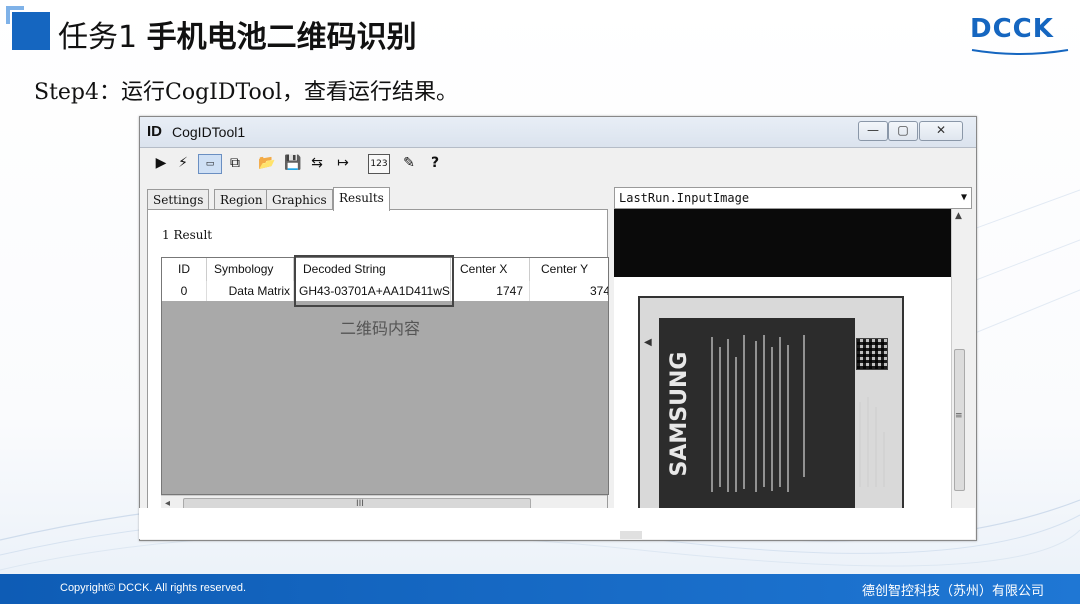  Describe the element at coordinates (558, 162) in the screenshot. I see `toolbar: ▶ ⚡ ▭ ⧉ 📂 💾 ⇆ ↦ 123 ✎ ?` at that location.